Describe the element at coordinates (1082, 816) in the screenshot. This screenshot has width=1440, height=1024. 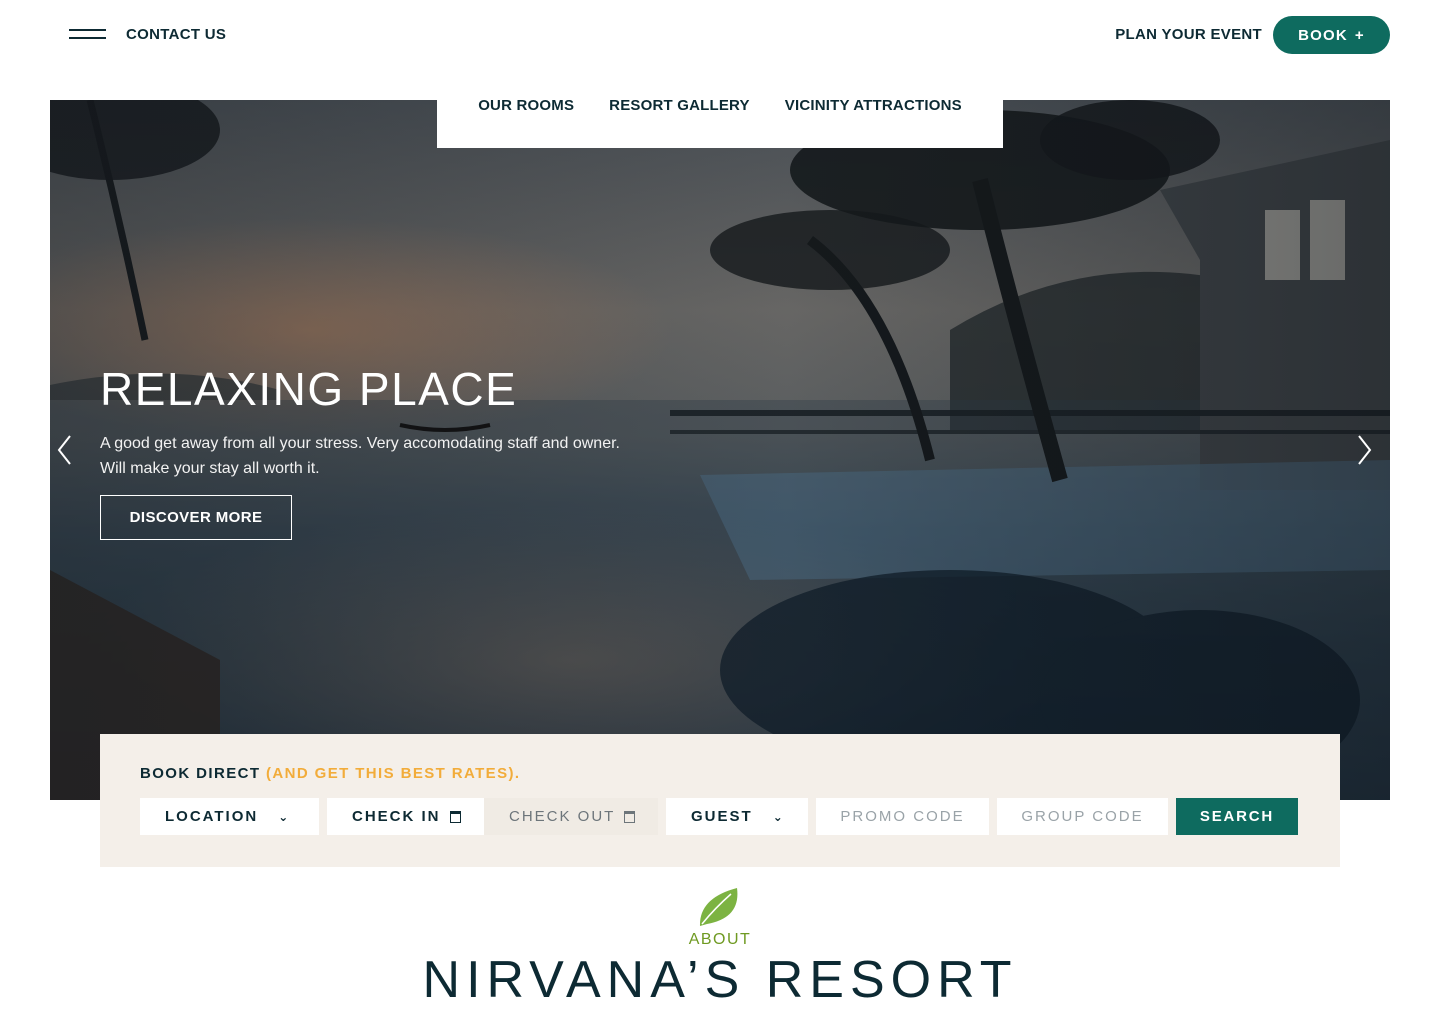
I see `group-code-input: GROUP CODE` at that location.